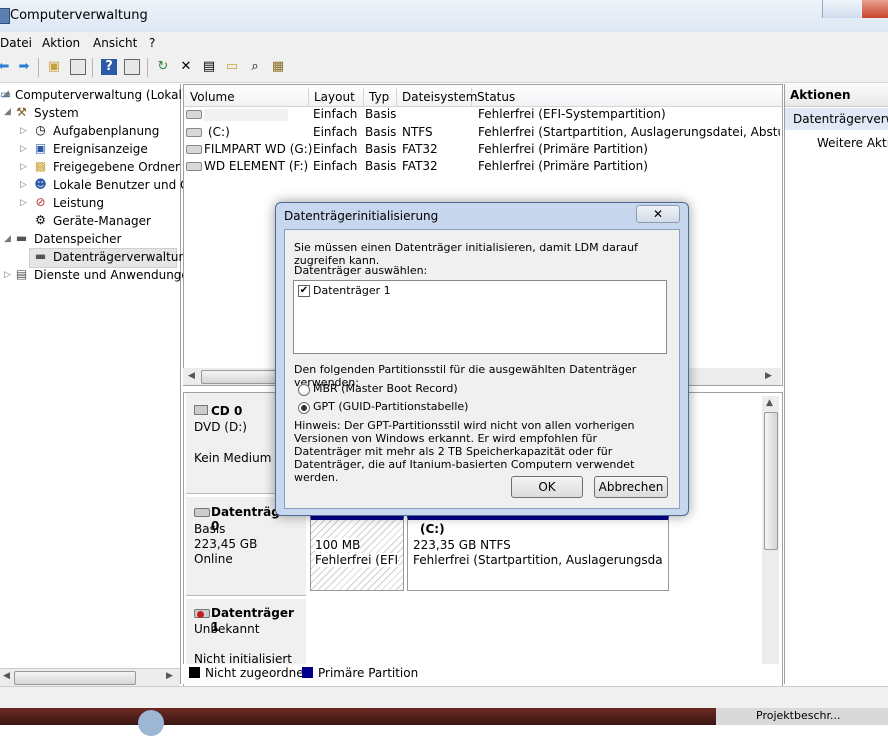 This screenshot has width=888, height=736. Describe the element at coordinates (335, 114) in the screenshot. I see `table-cell: Einfach` at that location.